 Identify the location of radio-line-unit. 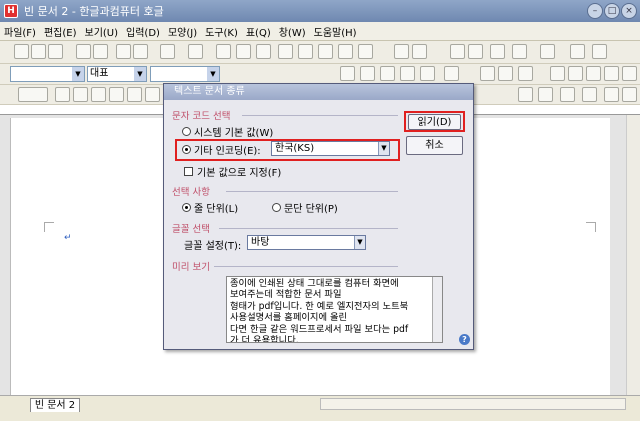
(186, 207).